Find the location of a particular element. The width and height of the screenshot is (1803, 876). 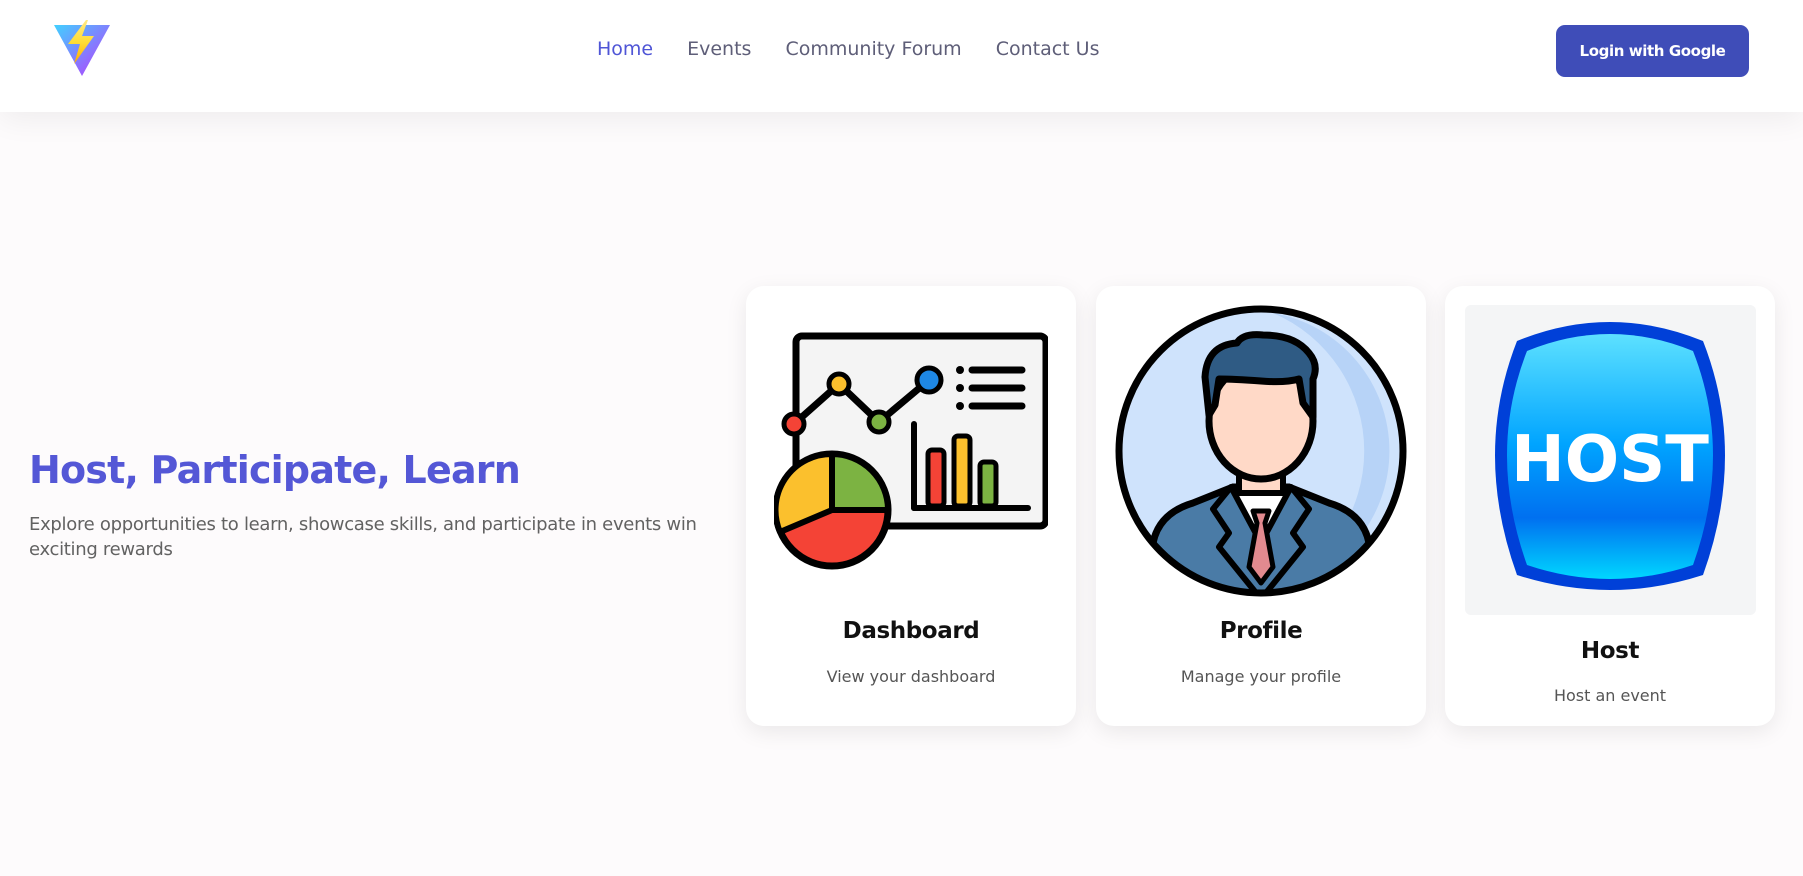

card-description: View your dashboard is located at coordinates (911, 676).